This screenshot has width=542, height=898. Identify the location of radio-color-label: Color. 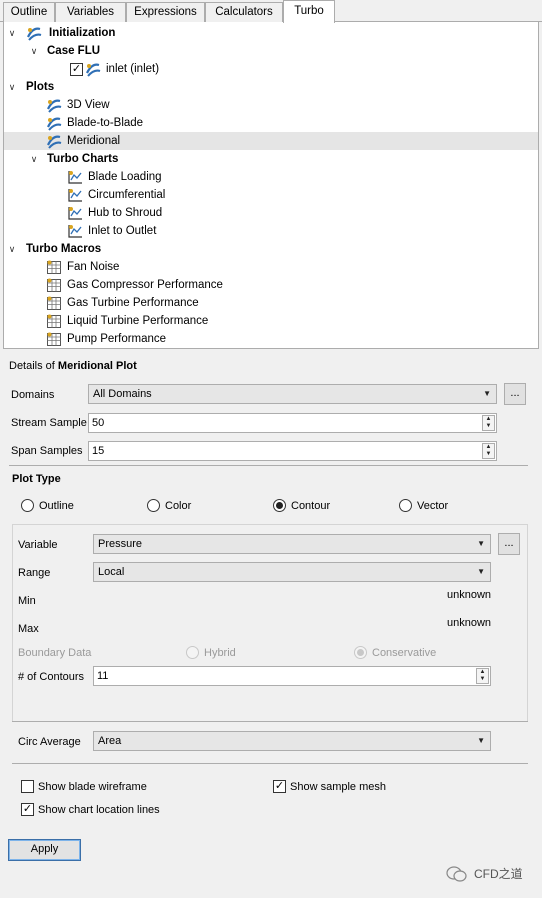
(178, 506).